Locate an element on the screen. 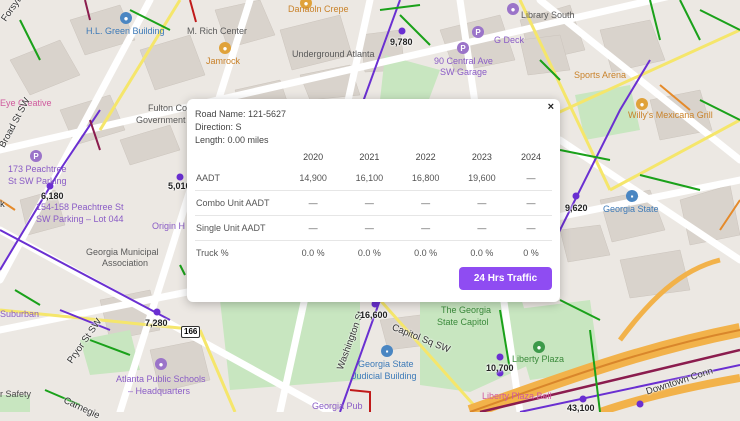 The height and width of the screenshot is (421, 740). table-cell: 16,100 is located at coordinates (369, 178).